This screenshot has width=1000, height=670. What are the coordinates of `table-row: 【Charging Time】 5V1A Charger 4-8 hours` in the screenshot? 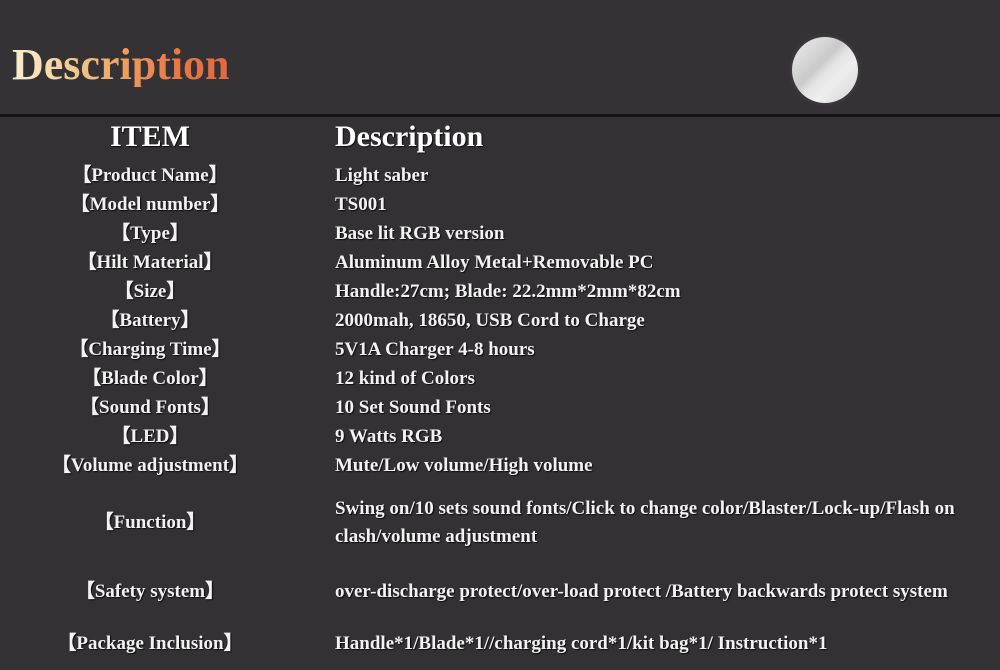 It's located at (500, 349).